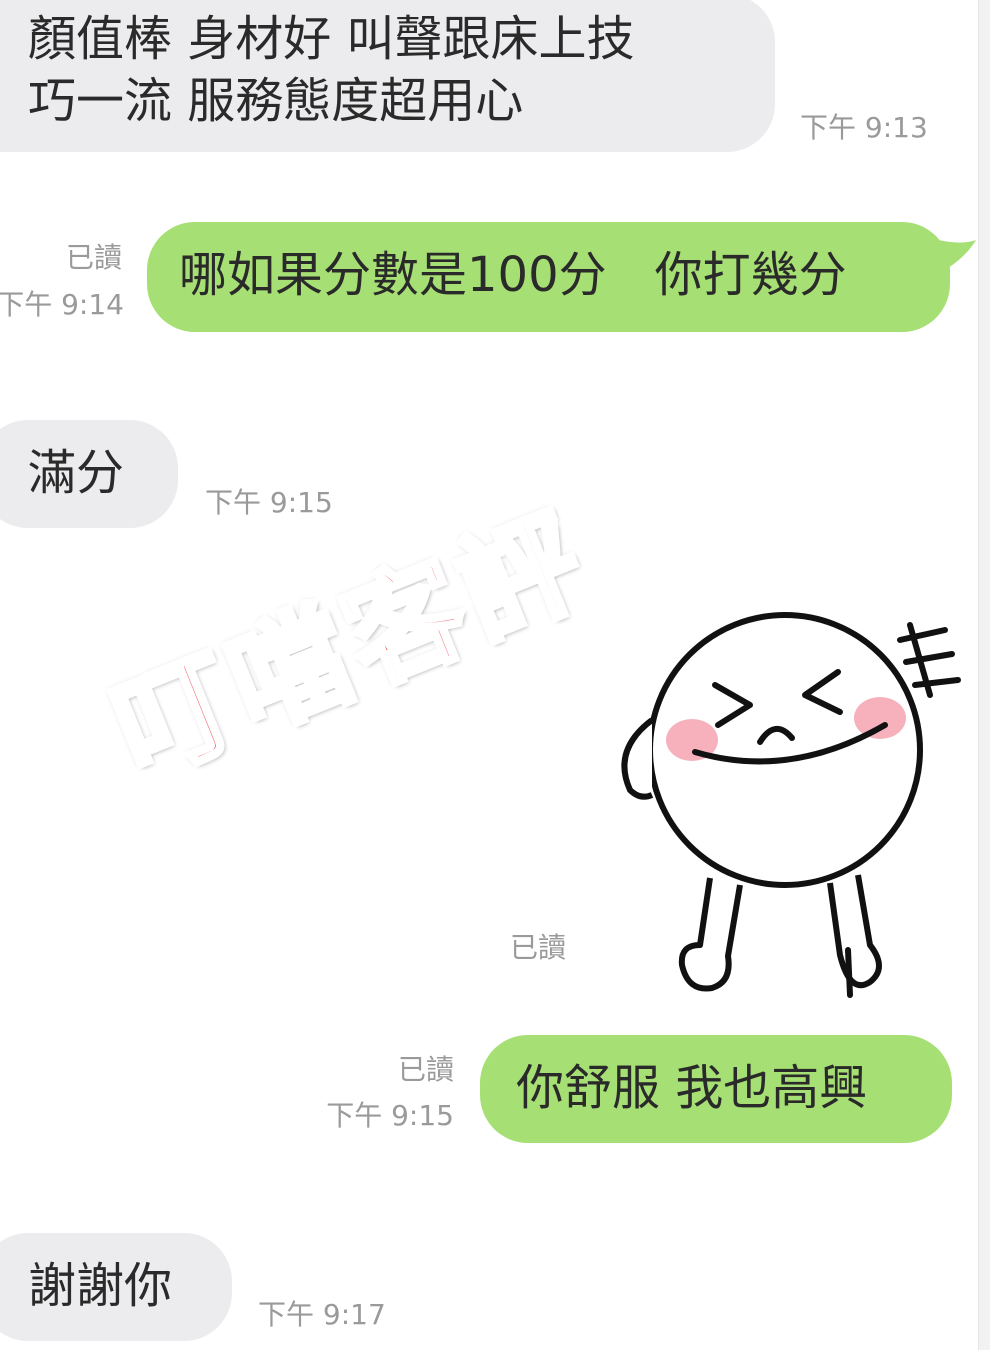 The width and height of the screenshot is (990, 1350). I want to click on message-timestamp: 下午 9:17, so click(322, 1314).